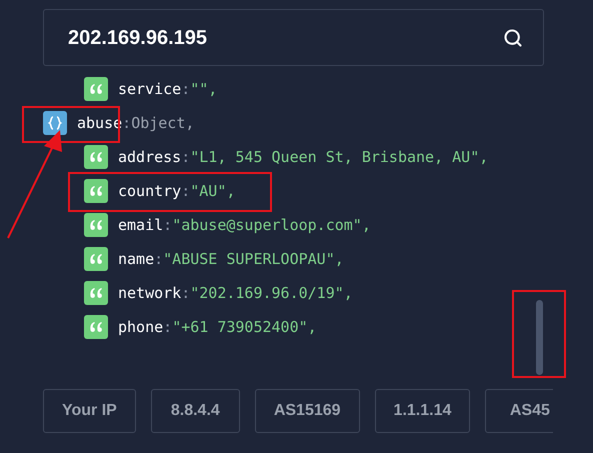  What do you see at coordinates (293, 37) in the screenshot?
I see `search-field: 202.169.96.195` at bounding box center [293, 37].